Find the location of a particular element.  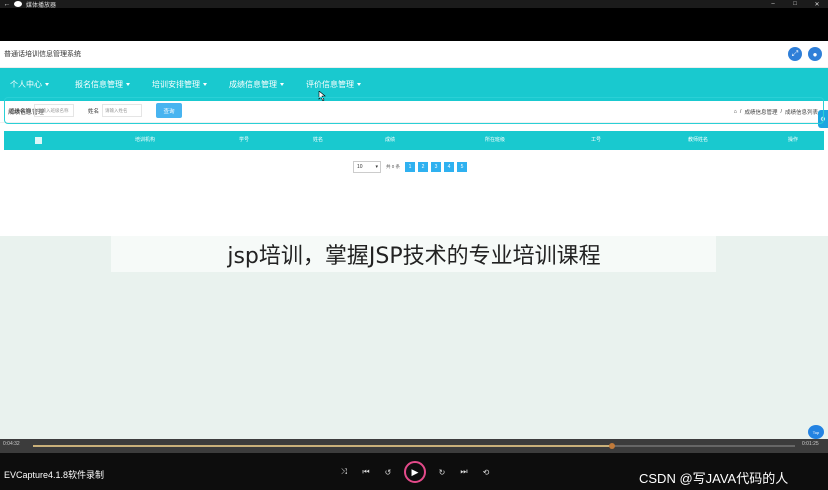

name-label: 姓名 is located at coordinates (94, 111).